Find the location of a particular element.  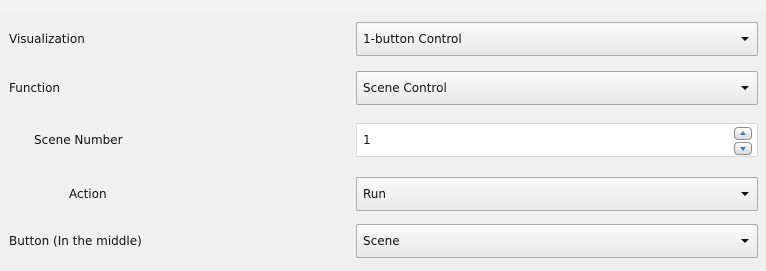

visualization-select: 1-button Control is located at coordinates (557, 39).